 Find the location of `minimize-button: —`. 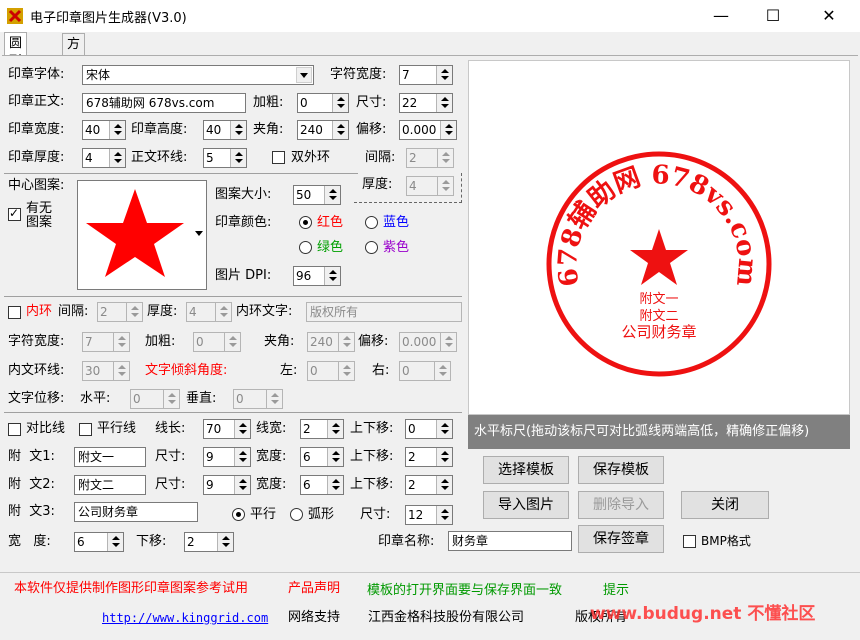

minimize-button: — is located at coordinates (721, 16).